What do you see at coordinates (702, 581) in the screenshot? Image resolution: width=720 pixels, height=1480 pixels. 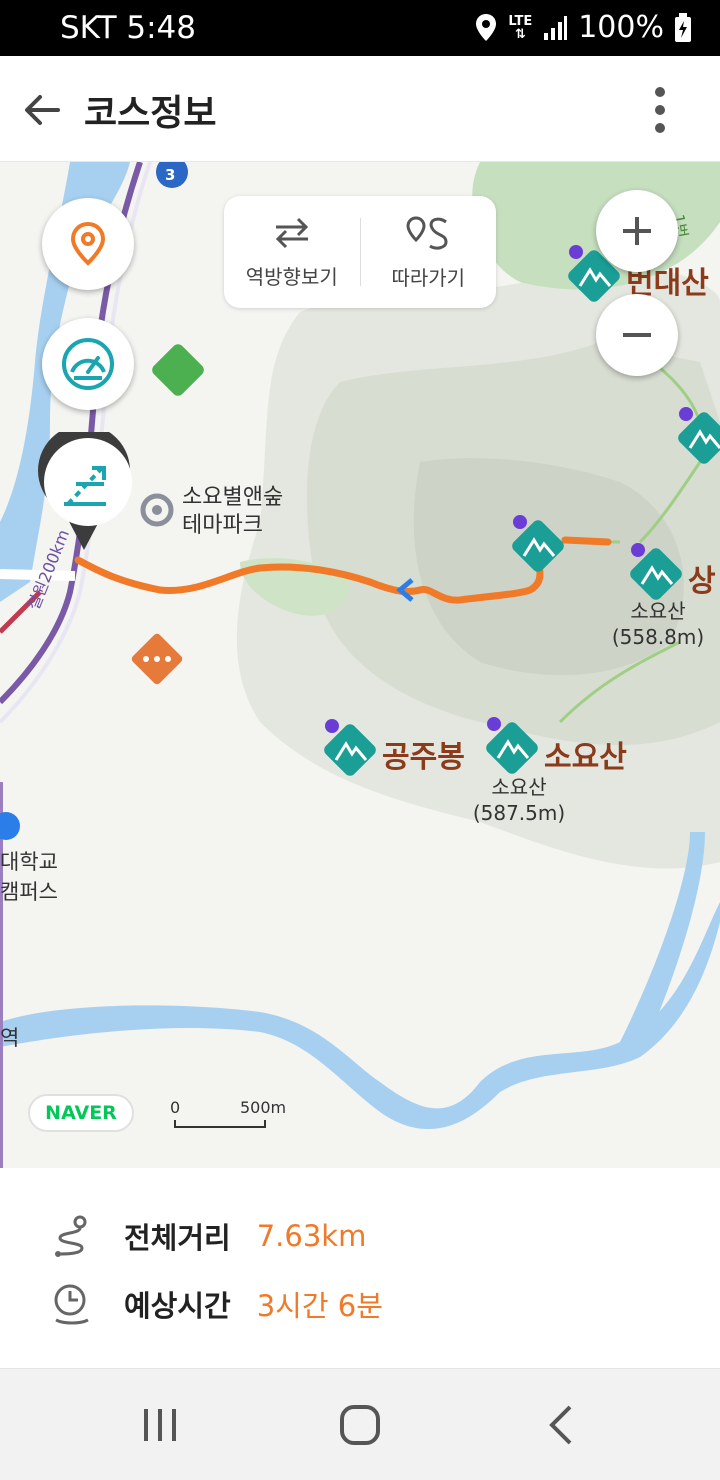 I see `peak-label-sang: 상` at bounding box center [702, 581].